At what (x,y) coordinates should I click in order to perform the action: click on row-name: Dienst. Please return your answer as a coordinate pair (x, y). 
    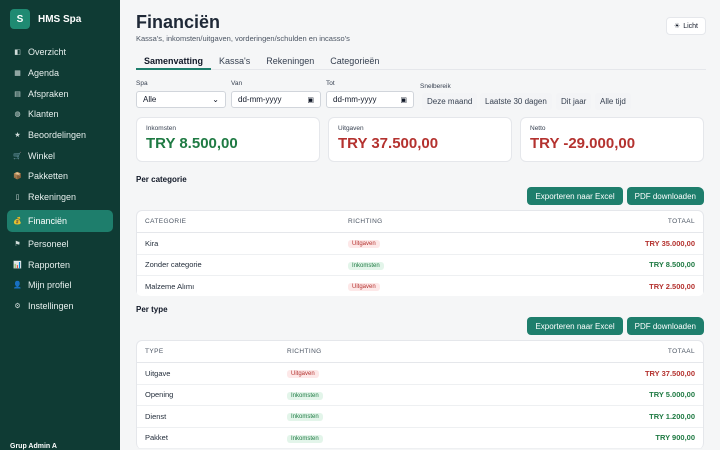
    Looking at the image, I should click on (156, 416).